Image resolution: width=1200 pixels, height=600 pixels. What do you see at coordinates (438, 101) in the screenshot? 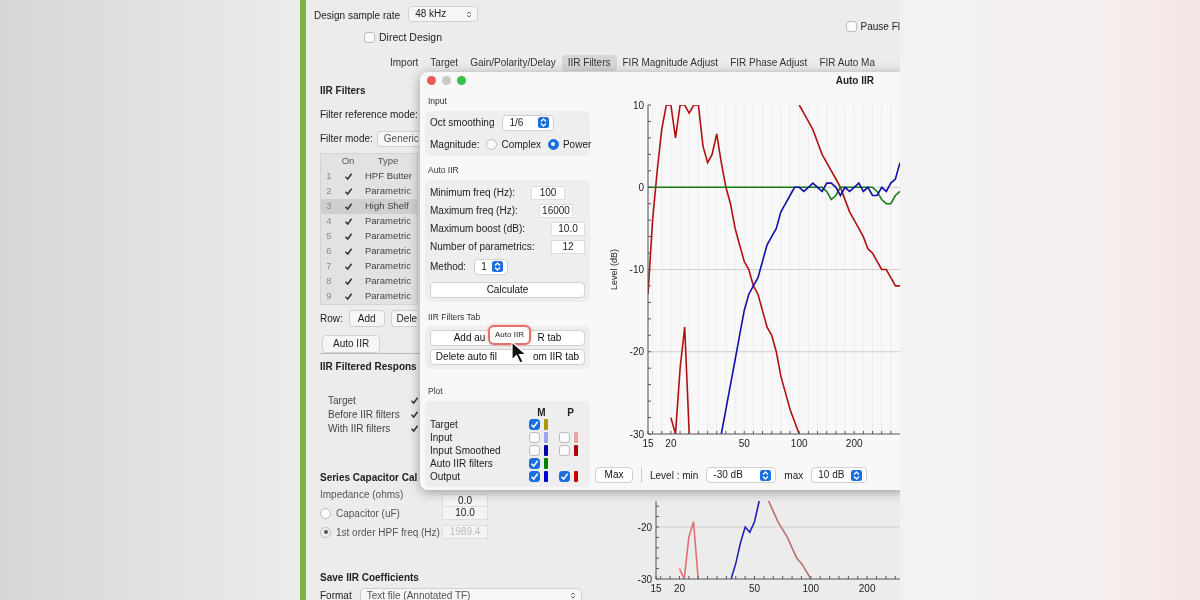
I see `section-title: Input` at bounding box center [438, 101].